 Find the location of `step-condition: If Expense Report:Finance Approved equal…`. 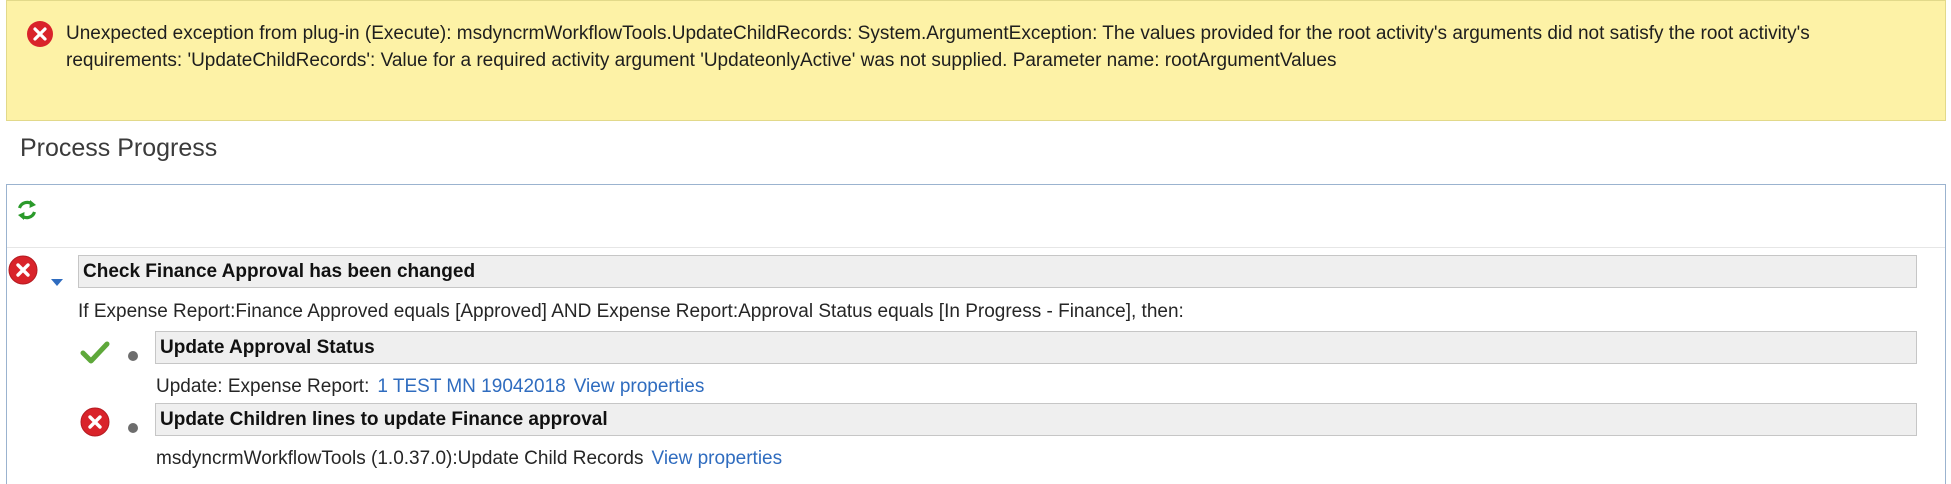

step-condition: If Expense Report:Finance Approved equal… is located at coordinates (631, 311).